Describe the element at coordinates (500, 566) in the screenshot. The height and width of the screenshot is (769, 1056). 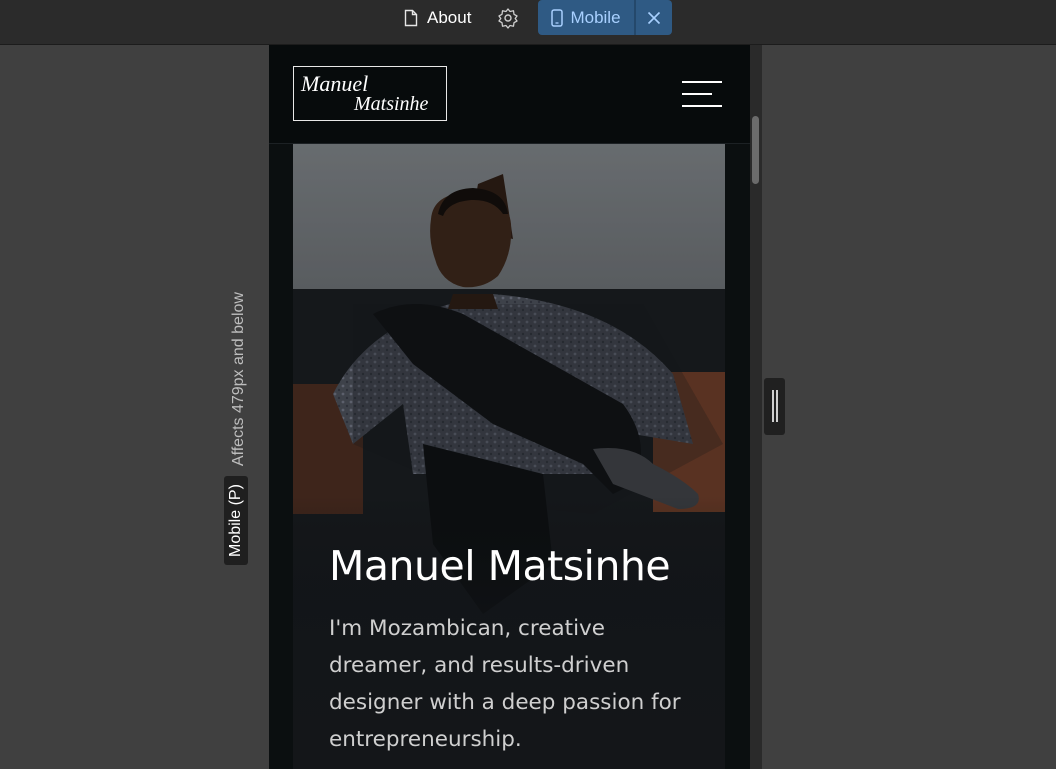
I see `hero-title: Manuel Matsinhe` at that location.